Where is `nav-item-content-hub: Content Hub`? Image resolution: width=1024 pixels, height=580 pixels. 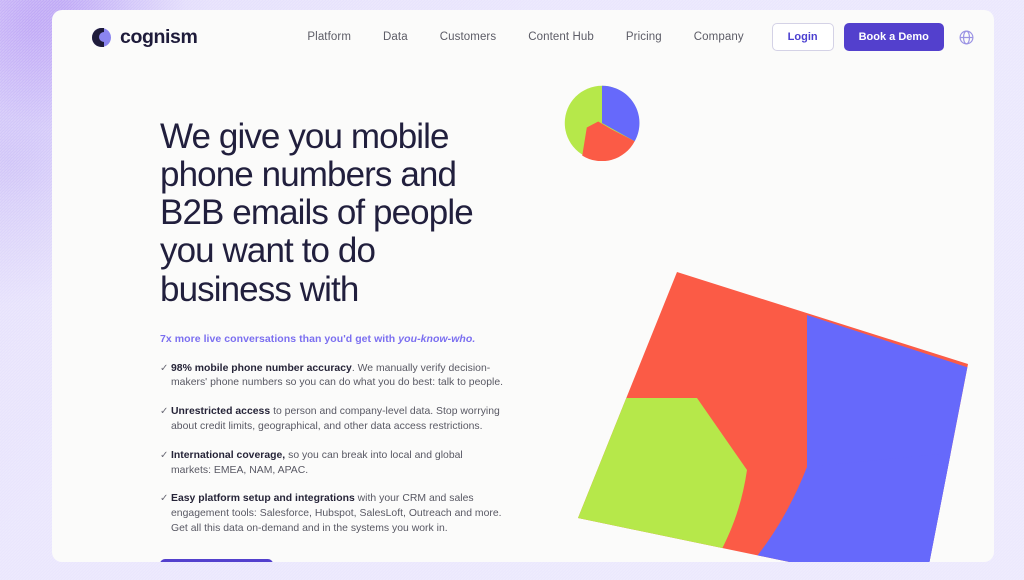
nav-item-content-hub: Content Hub is located at coordinates (561, 37).